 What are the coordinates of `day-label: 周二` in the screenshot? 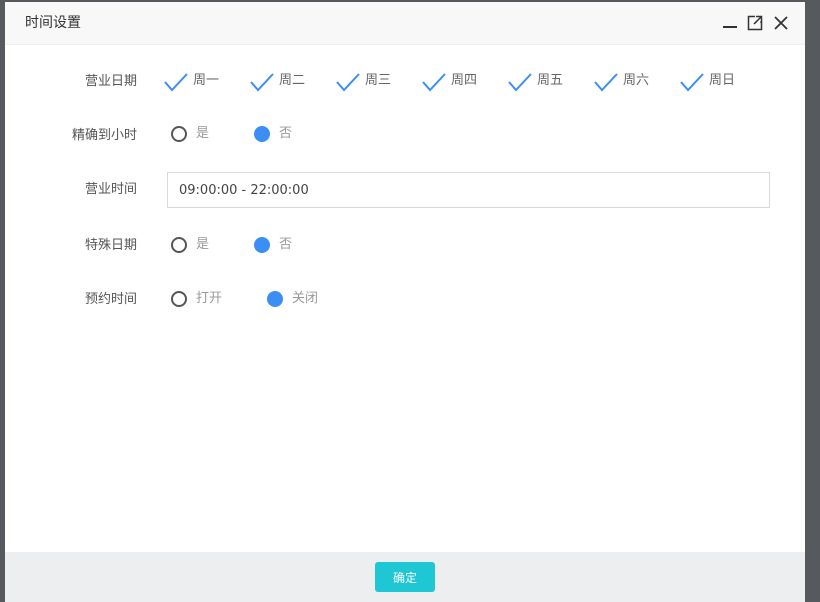 It's located at (292, 80).